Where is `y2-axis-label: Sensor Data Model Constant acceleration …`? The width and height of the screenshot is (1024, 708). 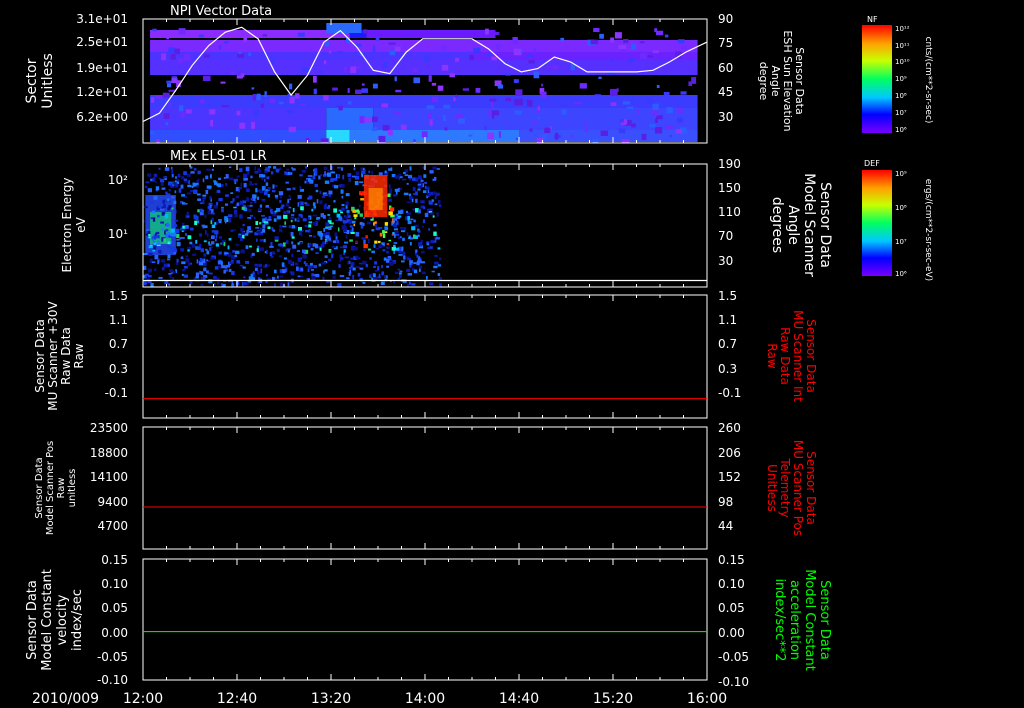 y2-axis-label: Sensor Data Model Constant acceleration … is located at coordinates (802, 620).